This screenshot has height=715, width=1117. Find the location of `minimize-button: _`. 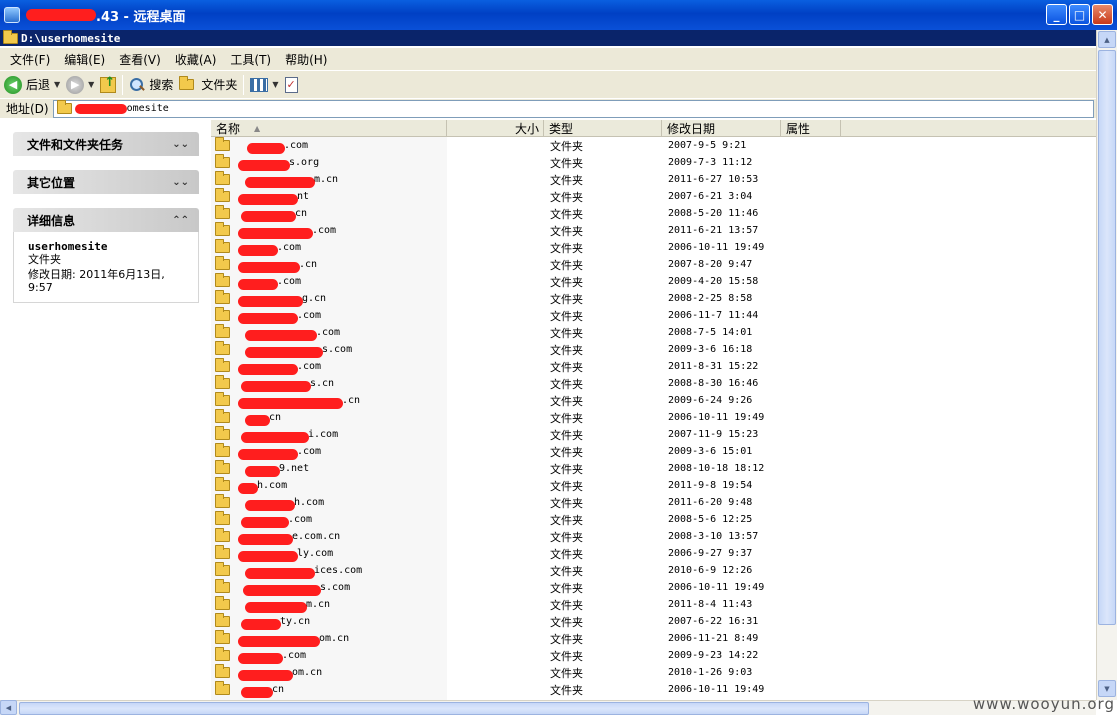

minimize-button: _ is located at coordinates (1056, 14).